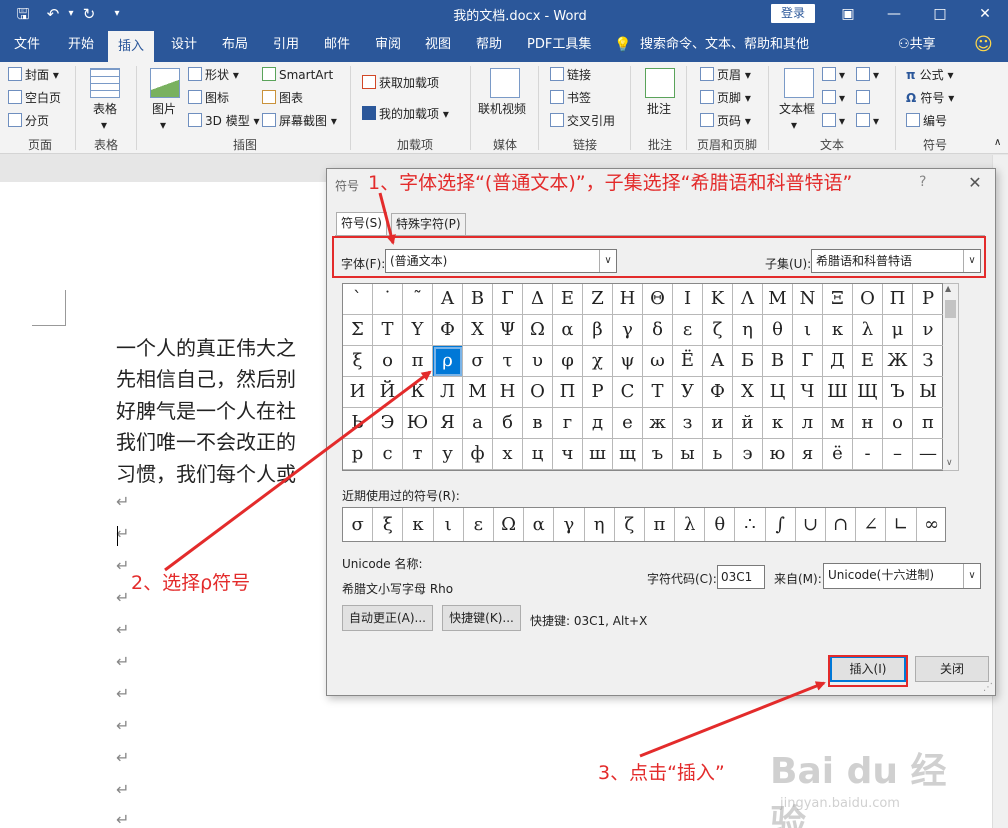  What do you see at coordinates (725, 75) in the screenshot?
I see `header-button: 页眉 ▾` at bounding box center [725, 75].